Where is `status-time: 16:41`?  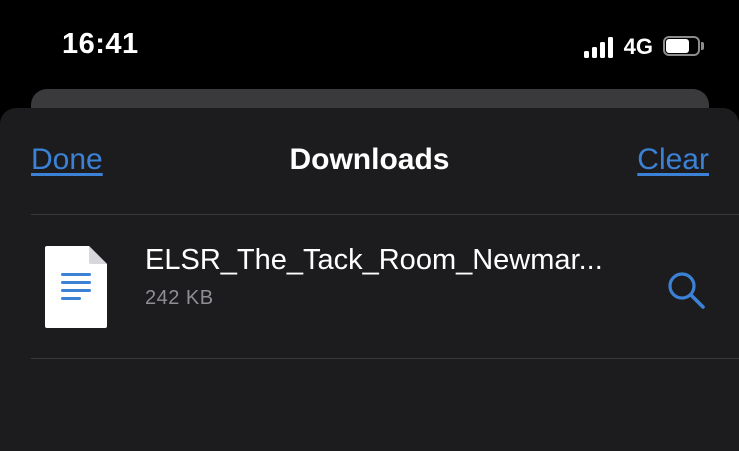
status-time: 16:41 is located at coordinates (100, 44).